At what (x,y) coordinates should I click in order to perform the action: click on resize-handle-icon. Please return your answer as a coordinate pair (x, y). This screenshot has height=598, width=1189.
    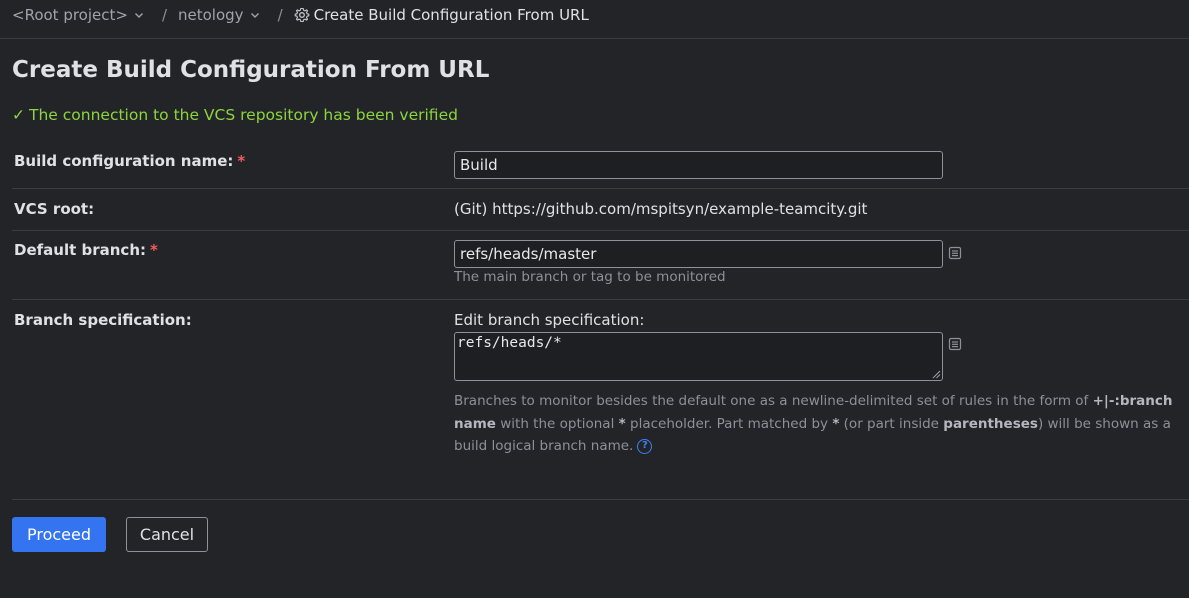
    Looking at the image, I should click on (936, 374).